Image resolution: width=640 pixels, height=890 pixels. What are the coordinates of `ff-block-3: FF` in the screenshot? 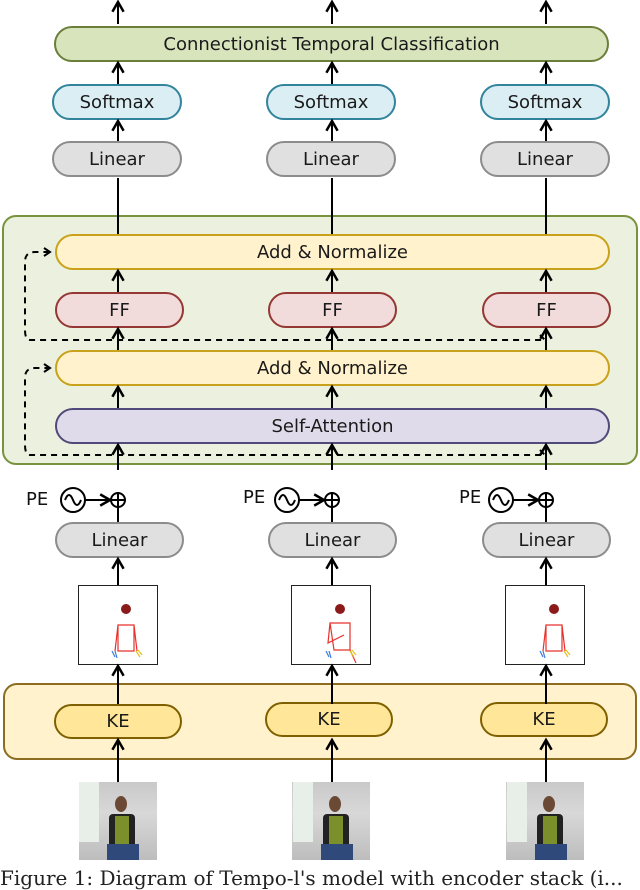 It's located at (546, 310).